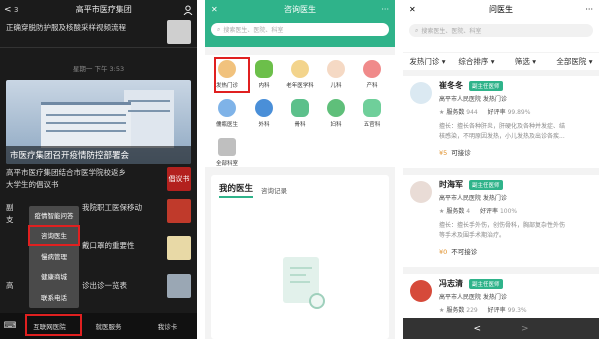  I want to click on dept-surgery: 外科, so click(264, 113).